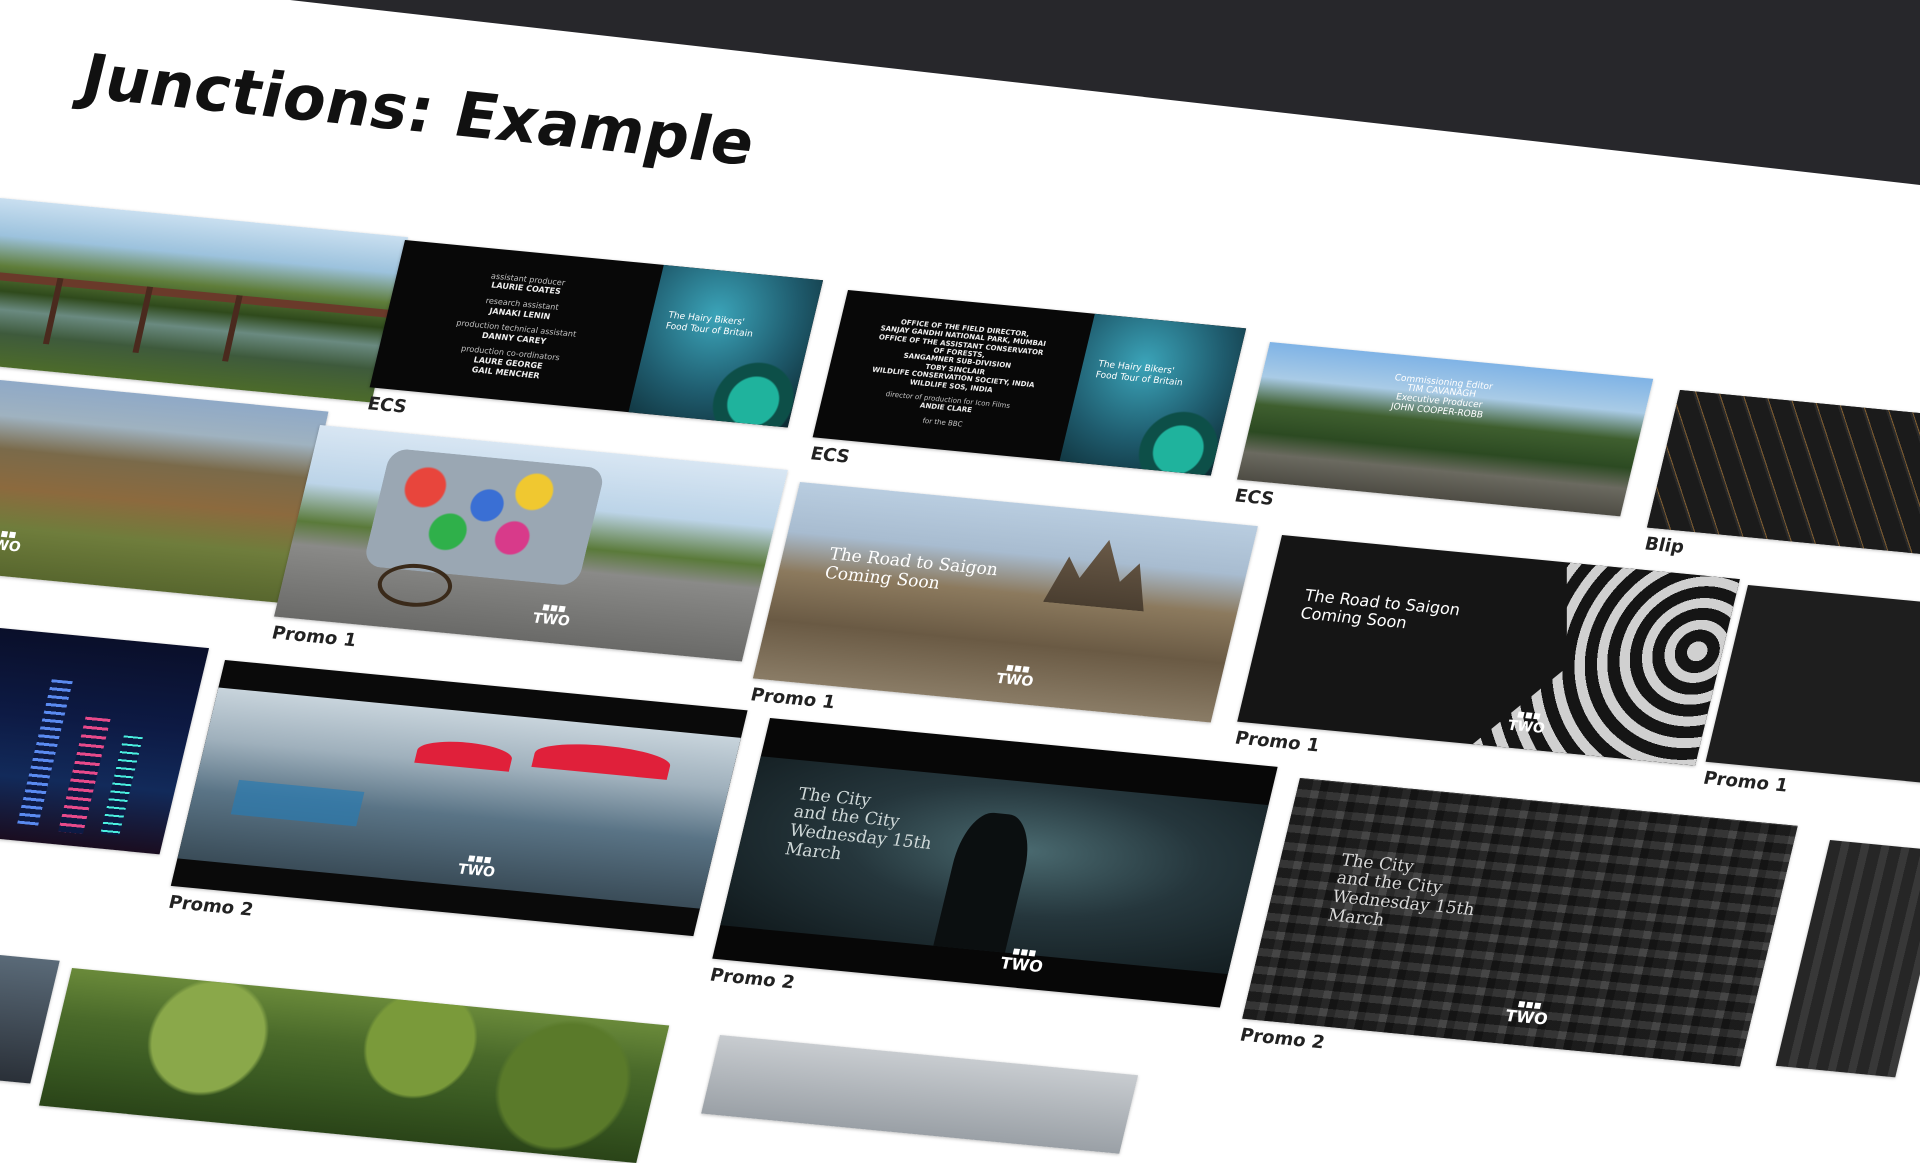 This screenshot has width=1920, height=1163. I want to click on thumbnail-night-city, so click(105, 741).